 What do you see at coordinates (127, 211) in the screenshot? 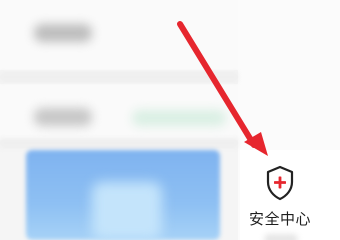
I see `blurred-card-glow` at bounding box center [127, 211].